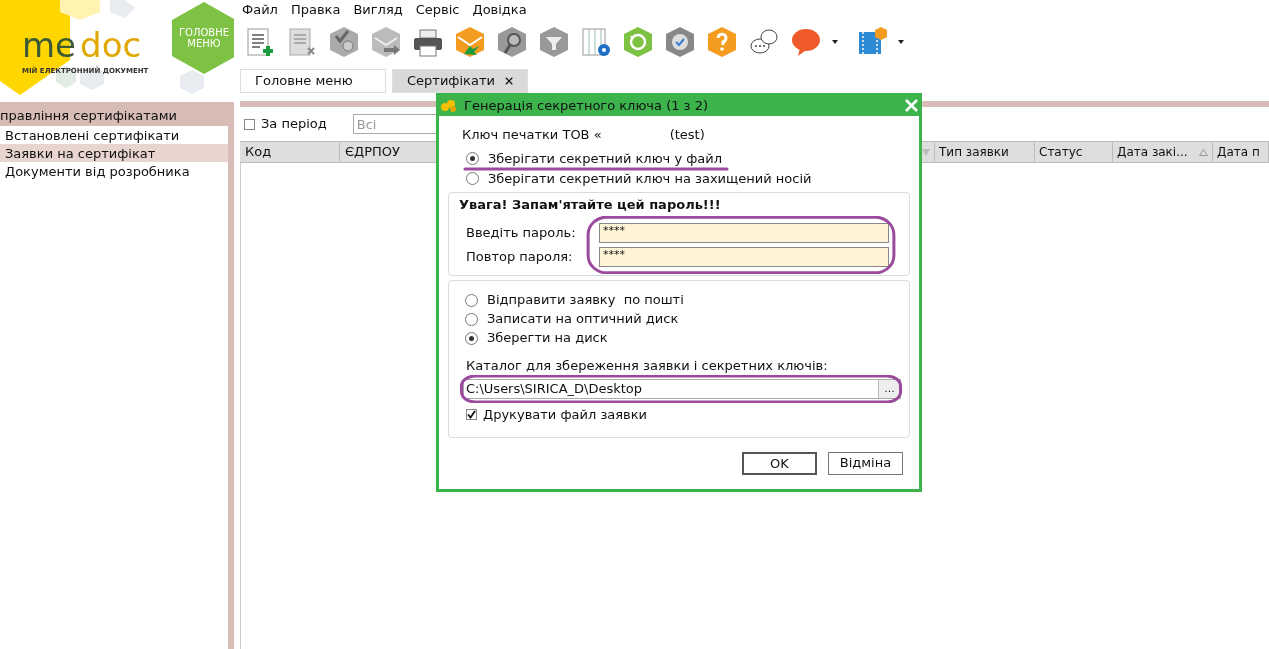  I want to click on column-header: Дата п, so click(1241, 152).